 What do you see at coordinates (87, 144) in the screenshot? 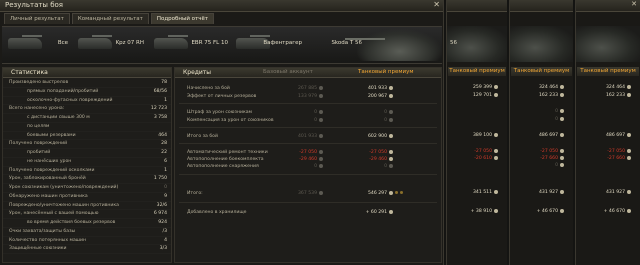
I see `list-item: Получено повреждений 28` at bounding box center [87, 144].